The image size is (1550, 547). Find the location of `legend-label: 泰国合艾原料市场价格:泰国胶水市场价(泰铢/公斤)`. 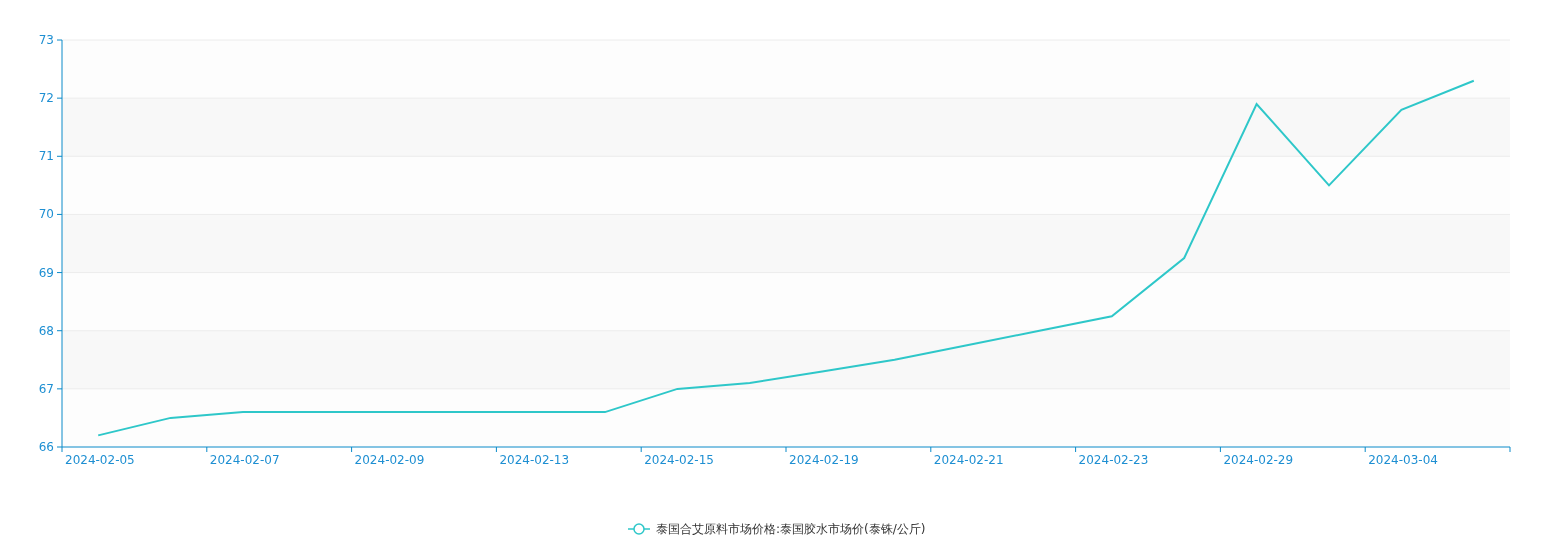

legend-label: 泰国合艾原料市场价格:泰国胶水市场价(泰铢/公斤) is located at coordinates (791, 529).